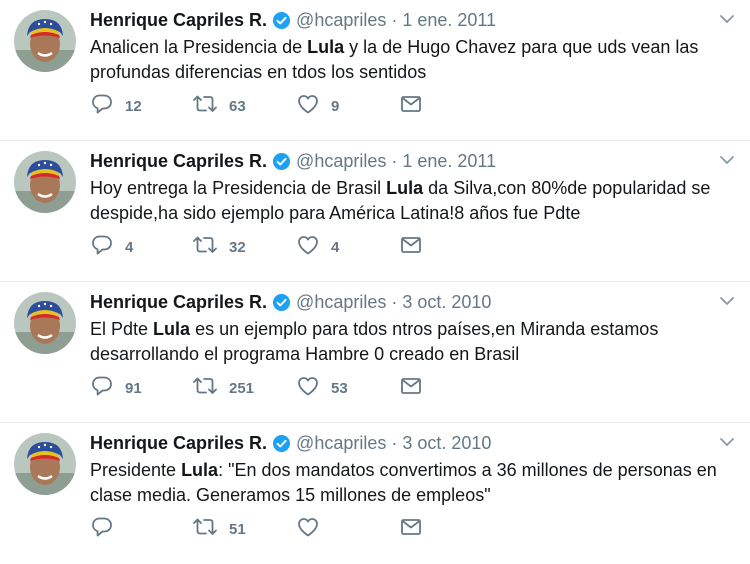 This screenshot has height=564, width=750. I want to click on like-button: 53, so click(322, 388).